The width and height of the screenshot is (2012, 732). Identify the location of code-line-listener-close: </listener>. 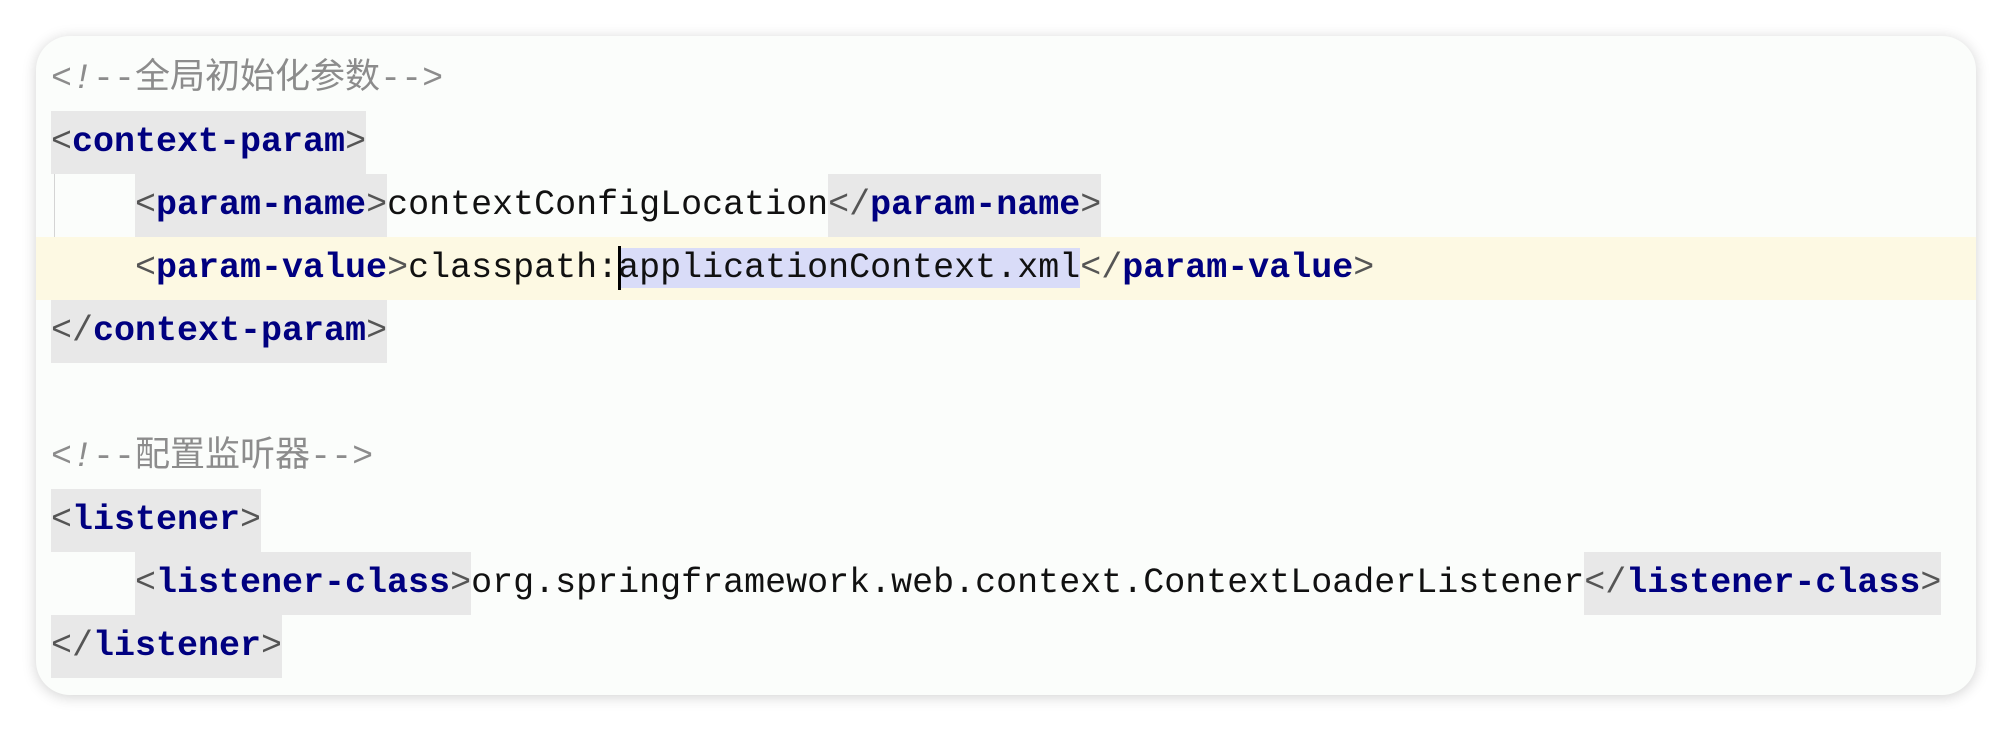
(1006, 646).